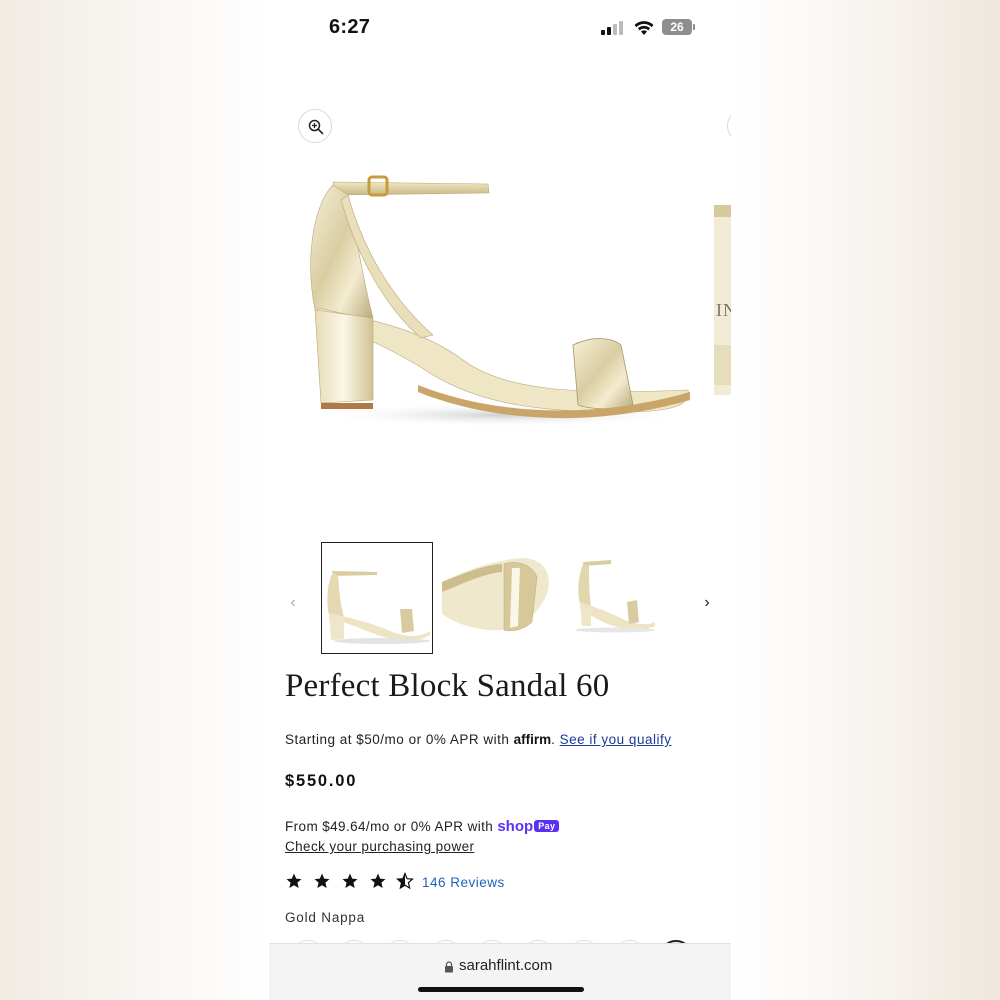 Image resolution: width=1000 pixels, height=1000 pixels. Describe the element at coordinates (678, 27) in the screenshot. I see `battery-icon: 26` at that location.